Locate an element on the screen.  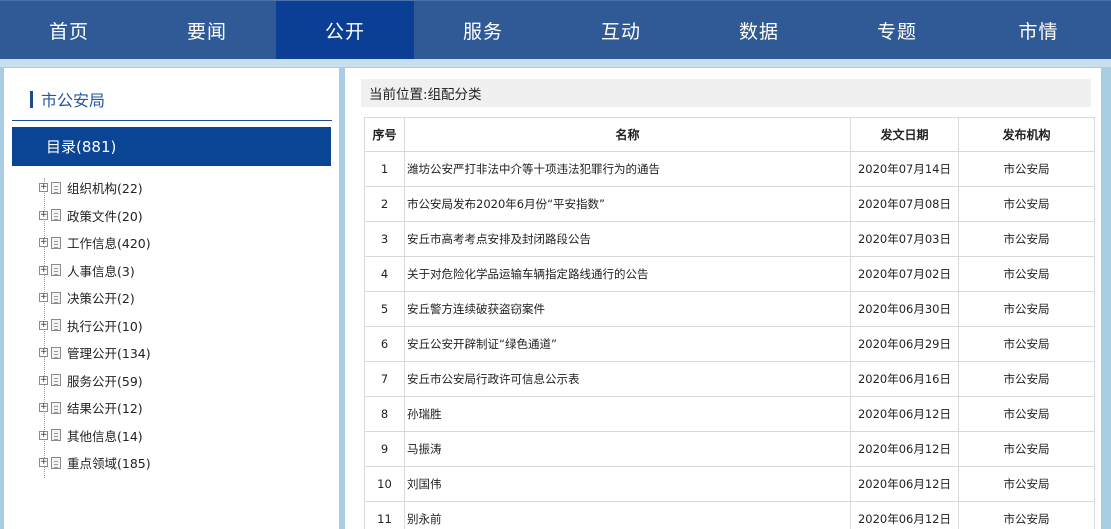
document-link: 马振涛 is located at coordinates (424, 449).